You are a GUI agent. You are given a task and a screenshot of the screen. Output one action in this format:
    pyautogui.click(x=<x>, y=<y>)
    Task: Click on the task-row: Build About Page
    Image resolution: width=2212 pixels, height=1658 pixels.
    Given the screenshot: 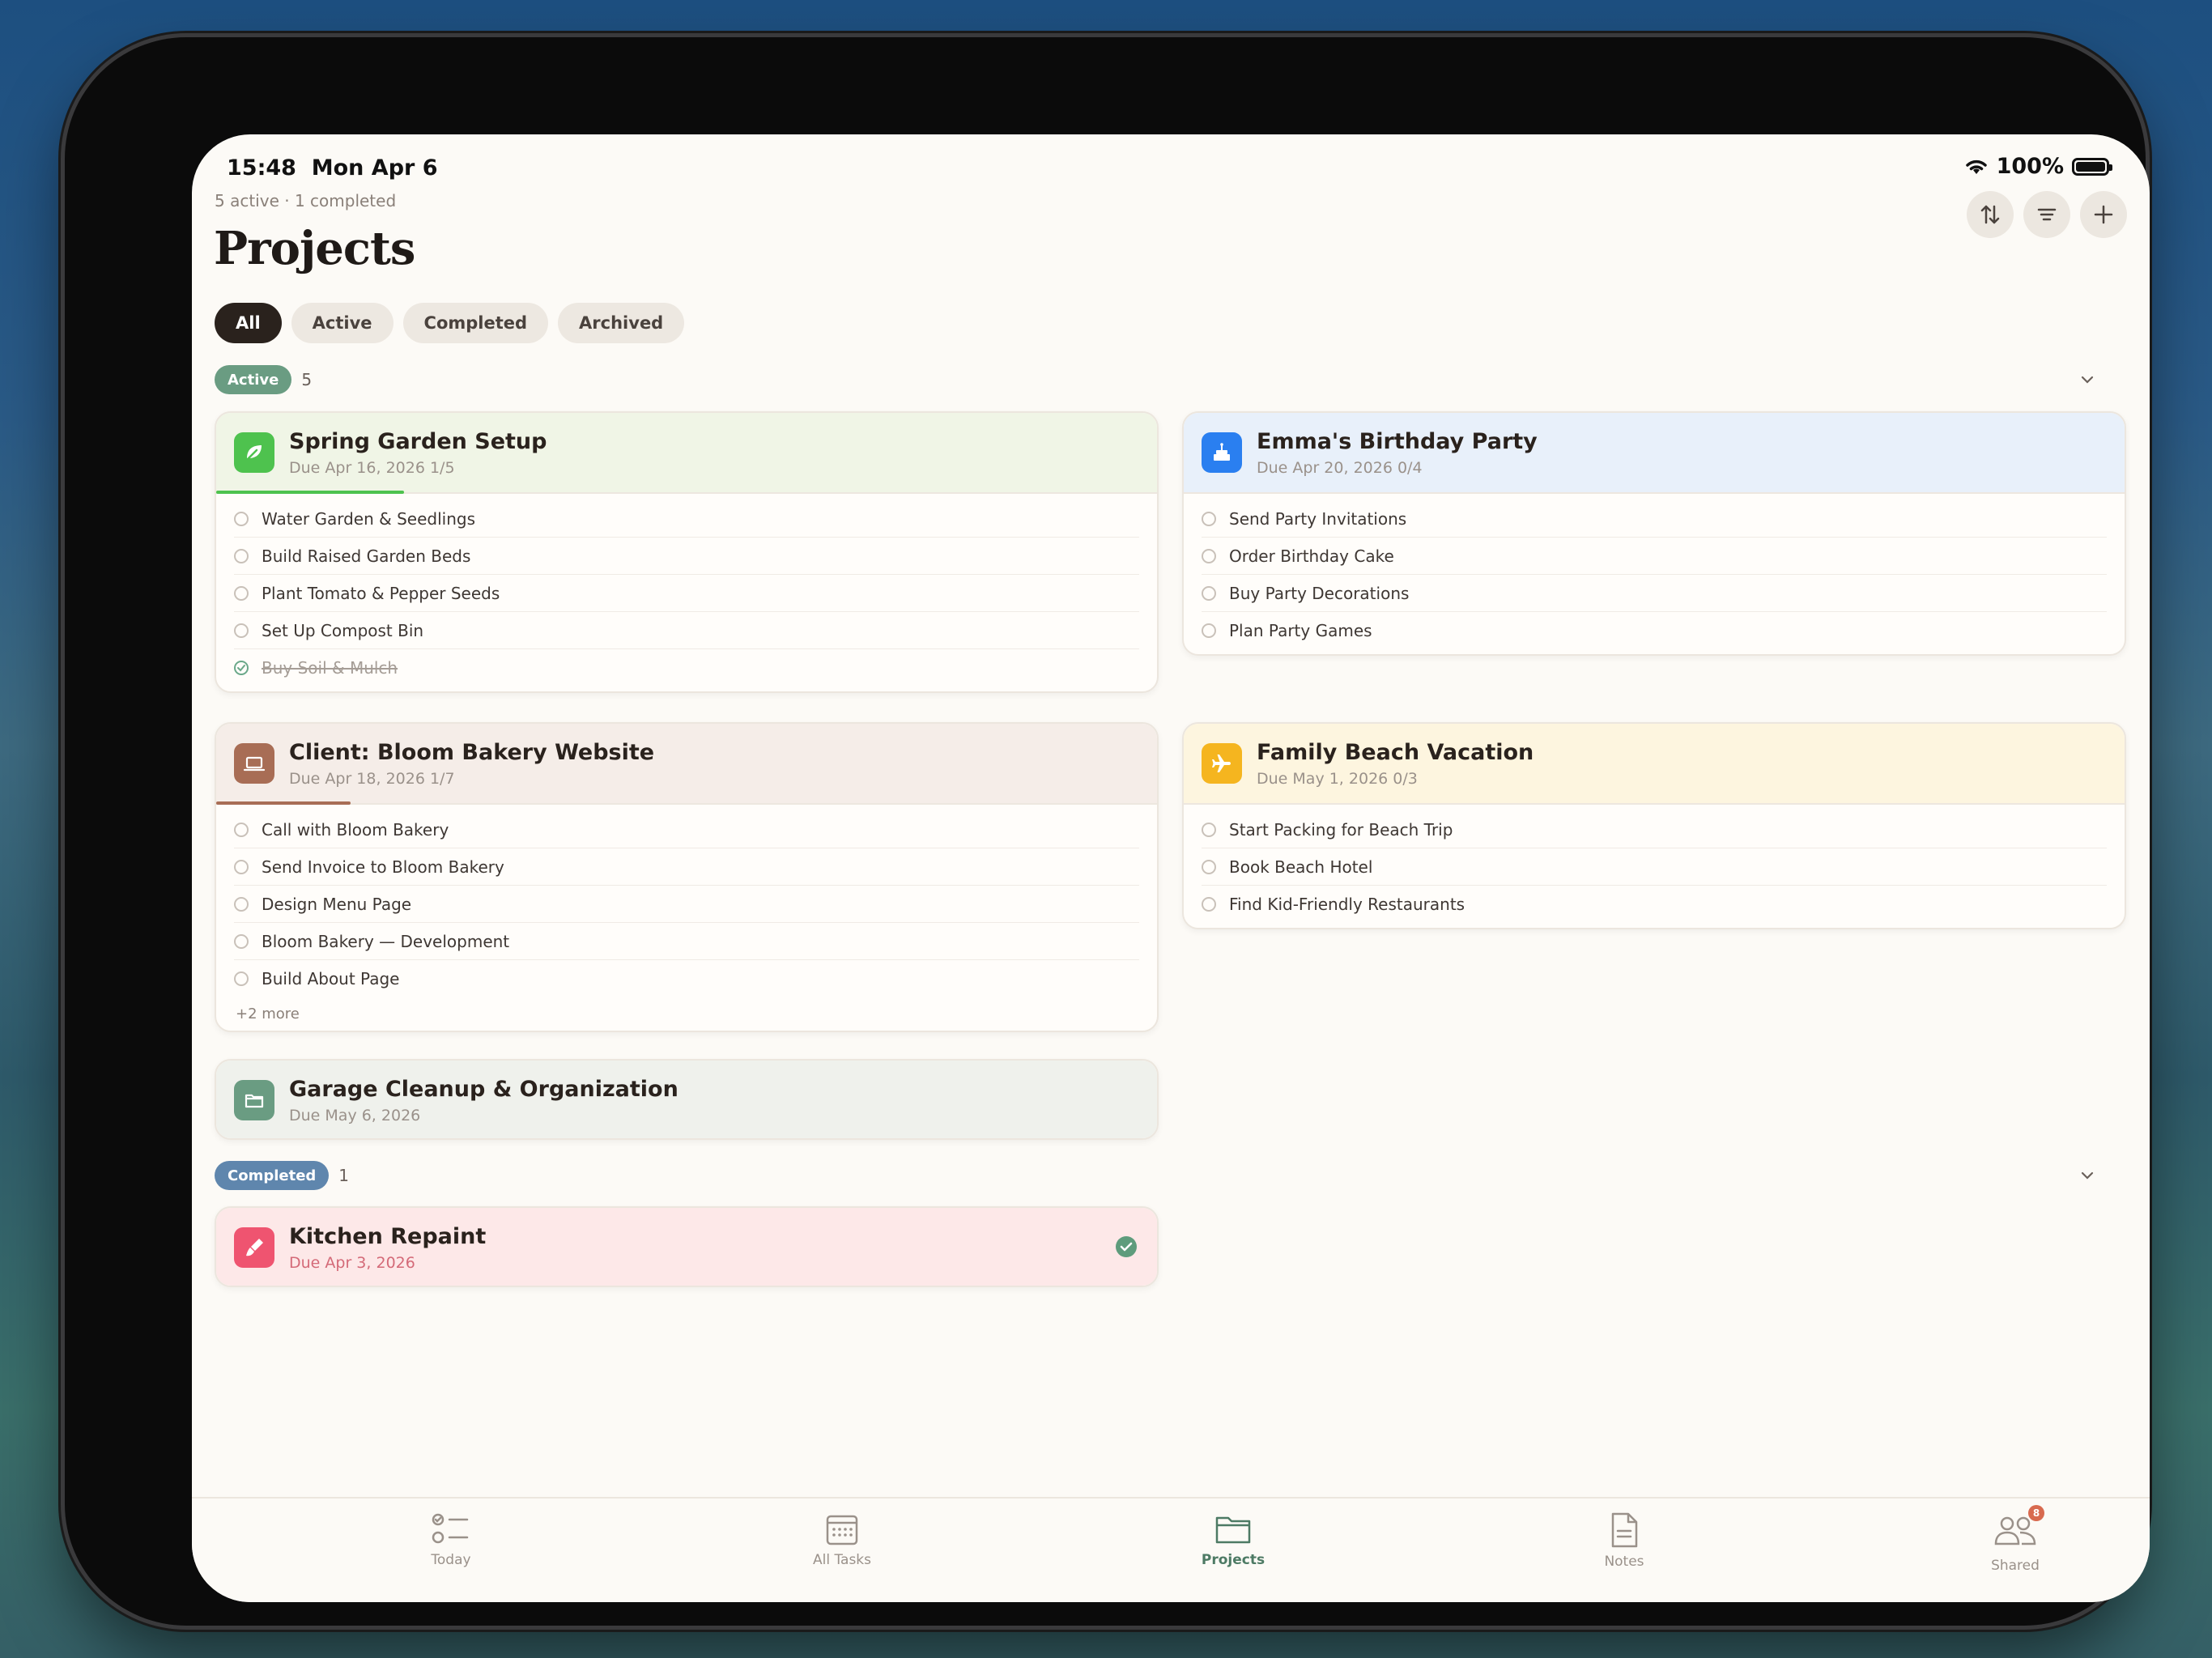 What is the action you would take?
    pyautogui.click(x=686, y=978)
    